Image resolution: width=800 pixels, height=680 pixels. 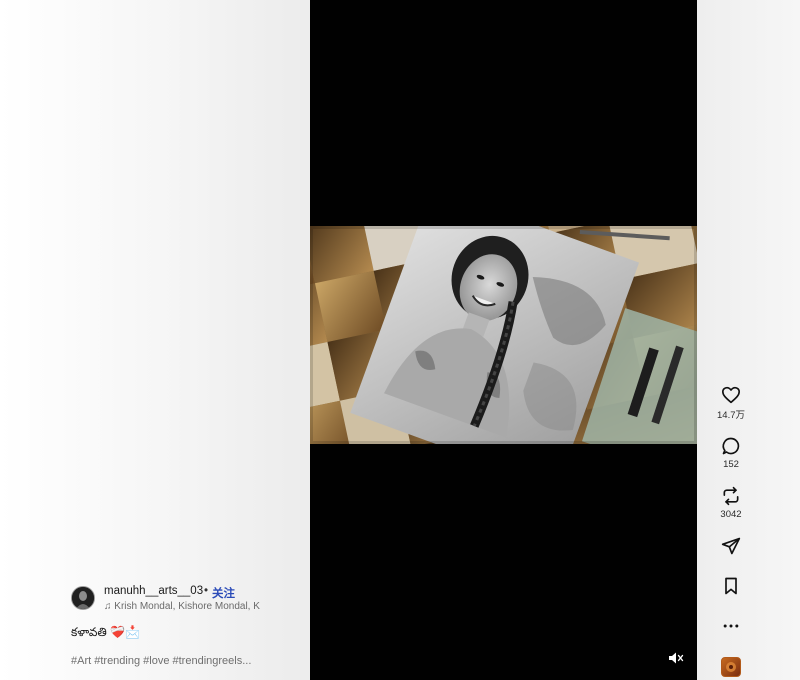 I want to click on caption-text: కళావతి ❤️‍🩹📩, so click(x=106, y=632).